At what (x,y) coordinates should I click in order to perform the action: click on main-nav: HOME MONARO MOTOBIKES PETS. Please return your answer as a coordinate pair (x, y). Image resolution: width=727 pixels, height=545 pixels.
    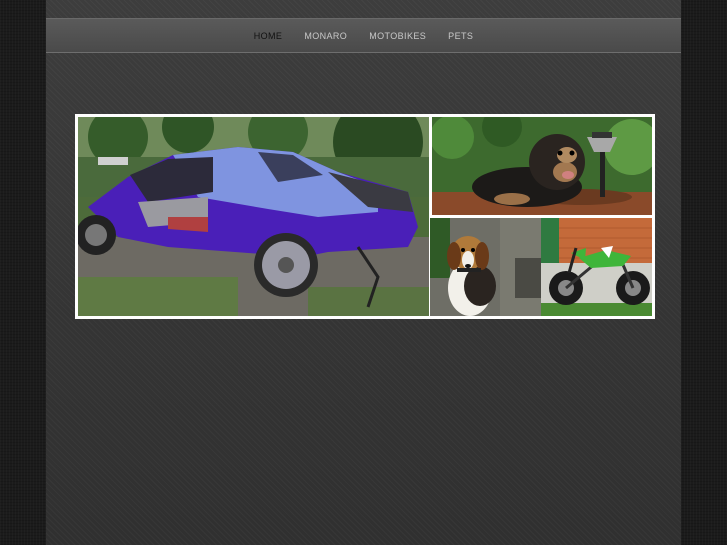
    Looking at the image, I should click on (363, 35).